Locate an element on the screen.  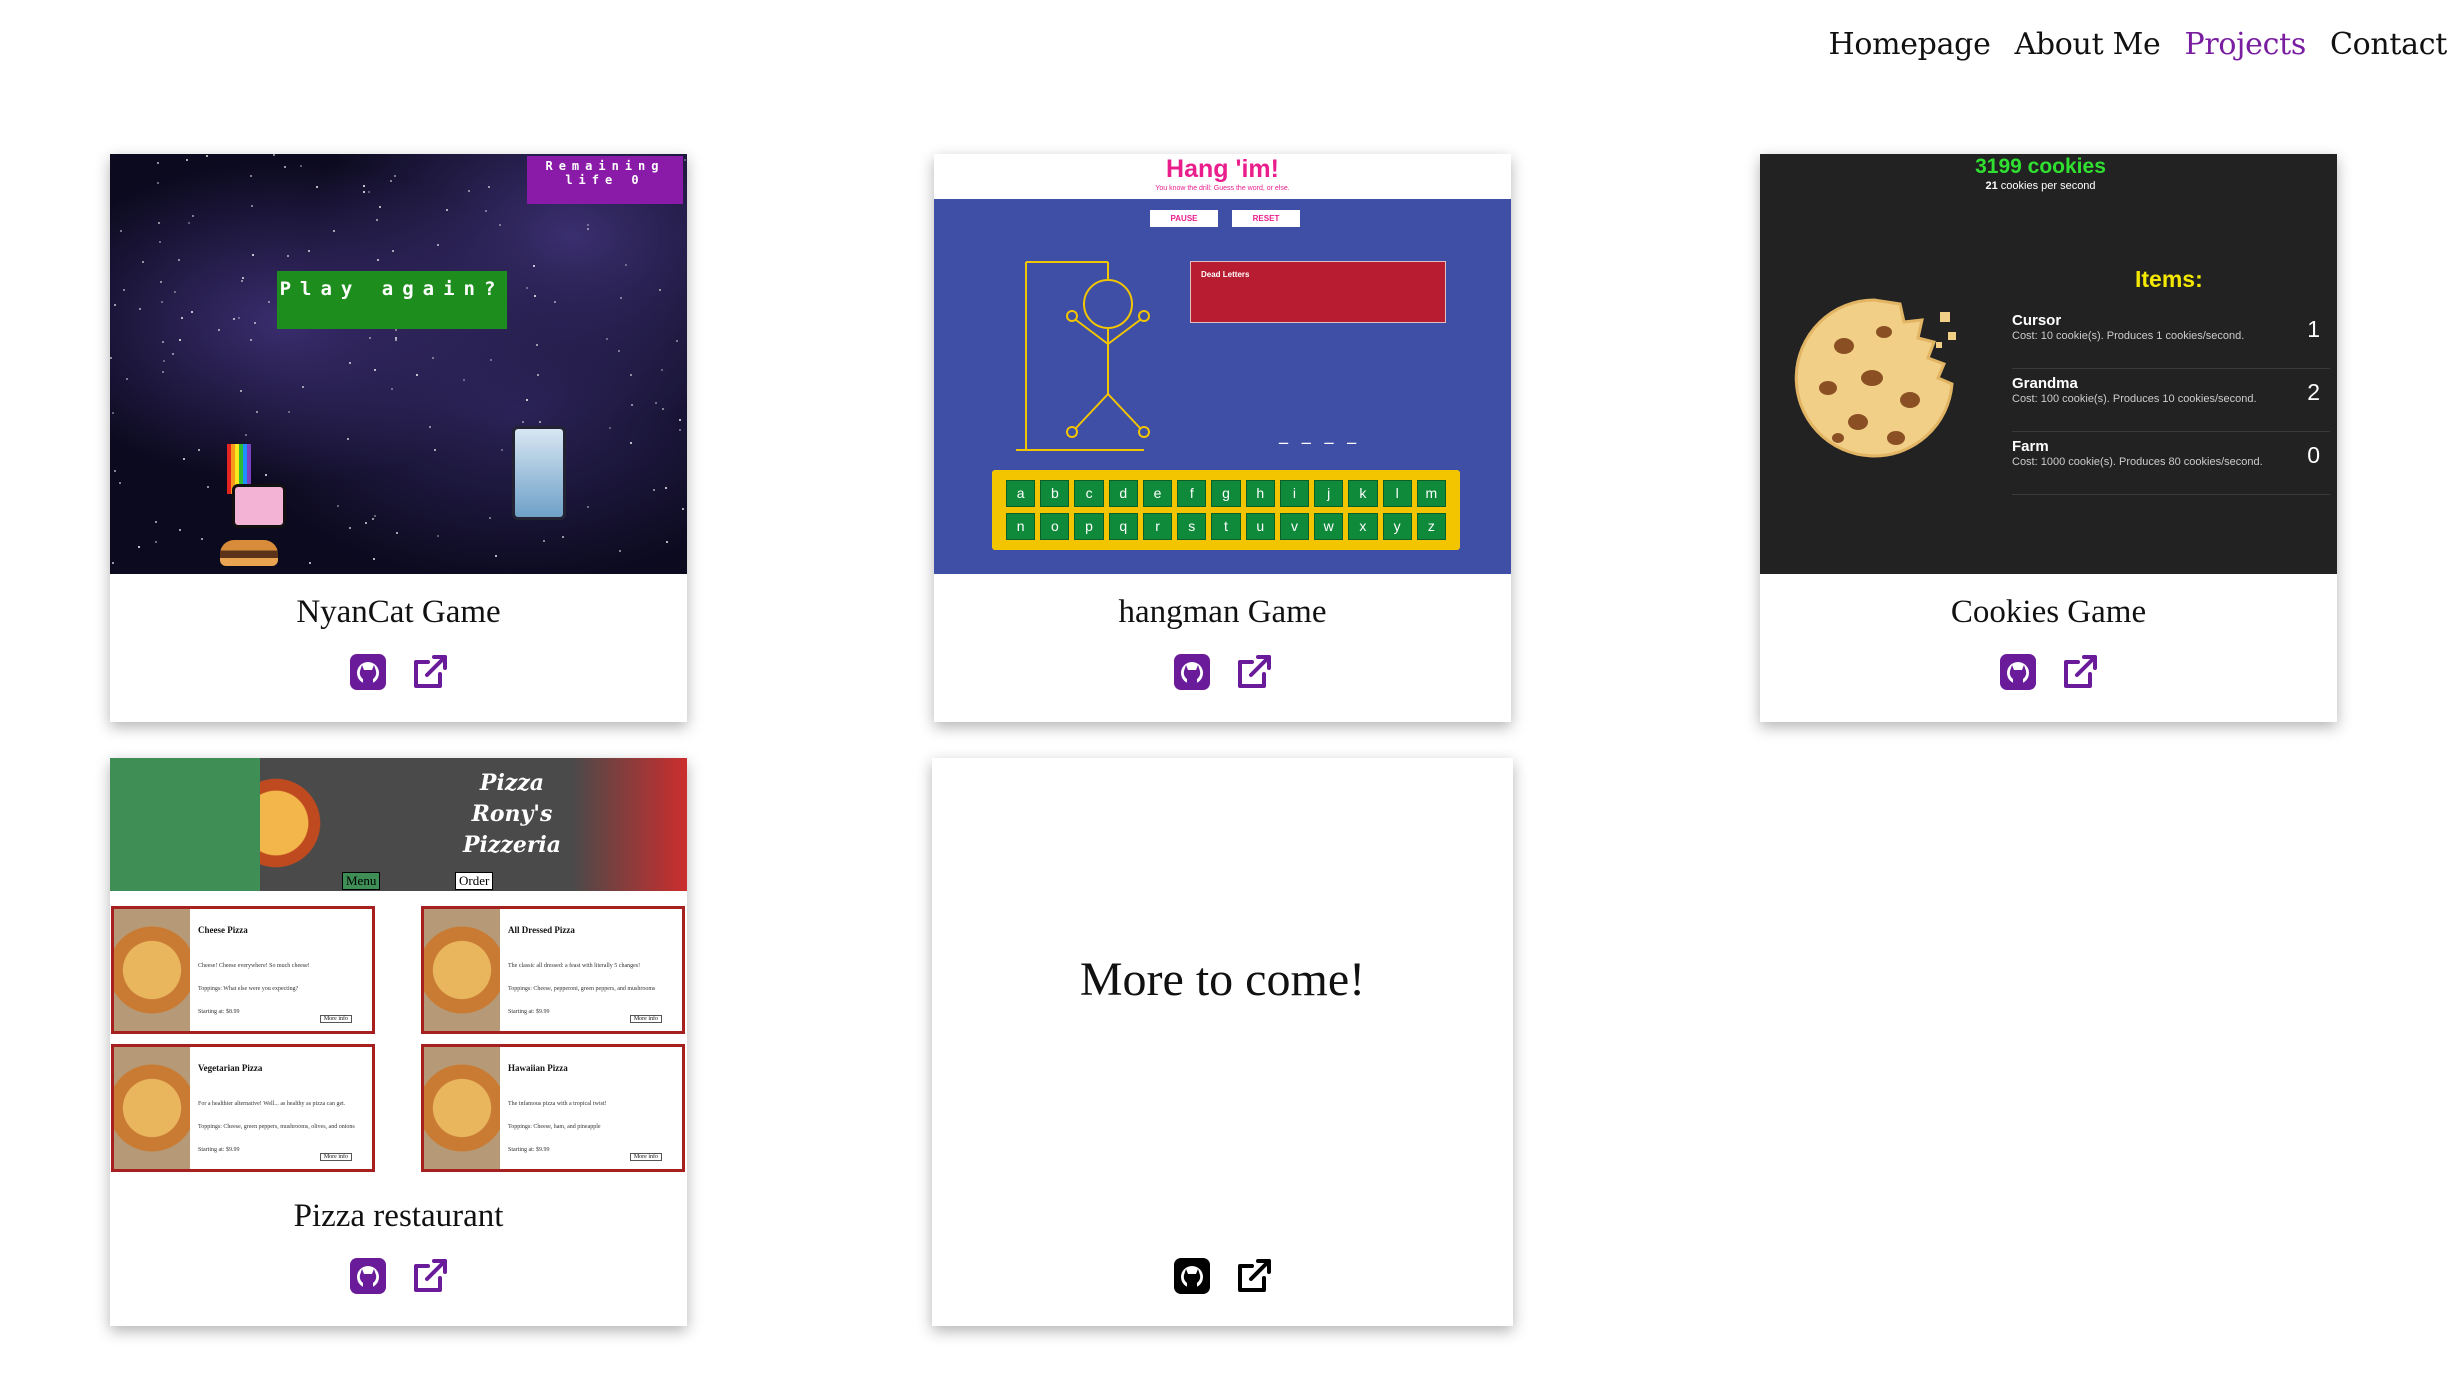
letter-key: d is located at coordinates (1123, 493).